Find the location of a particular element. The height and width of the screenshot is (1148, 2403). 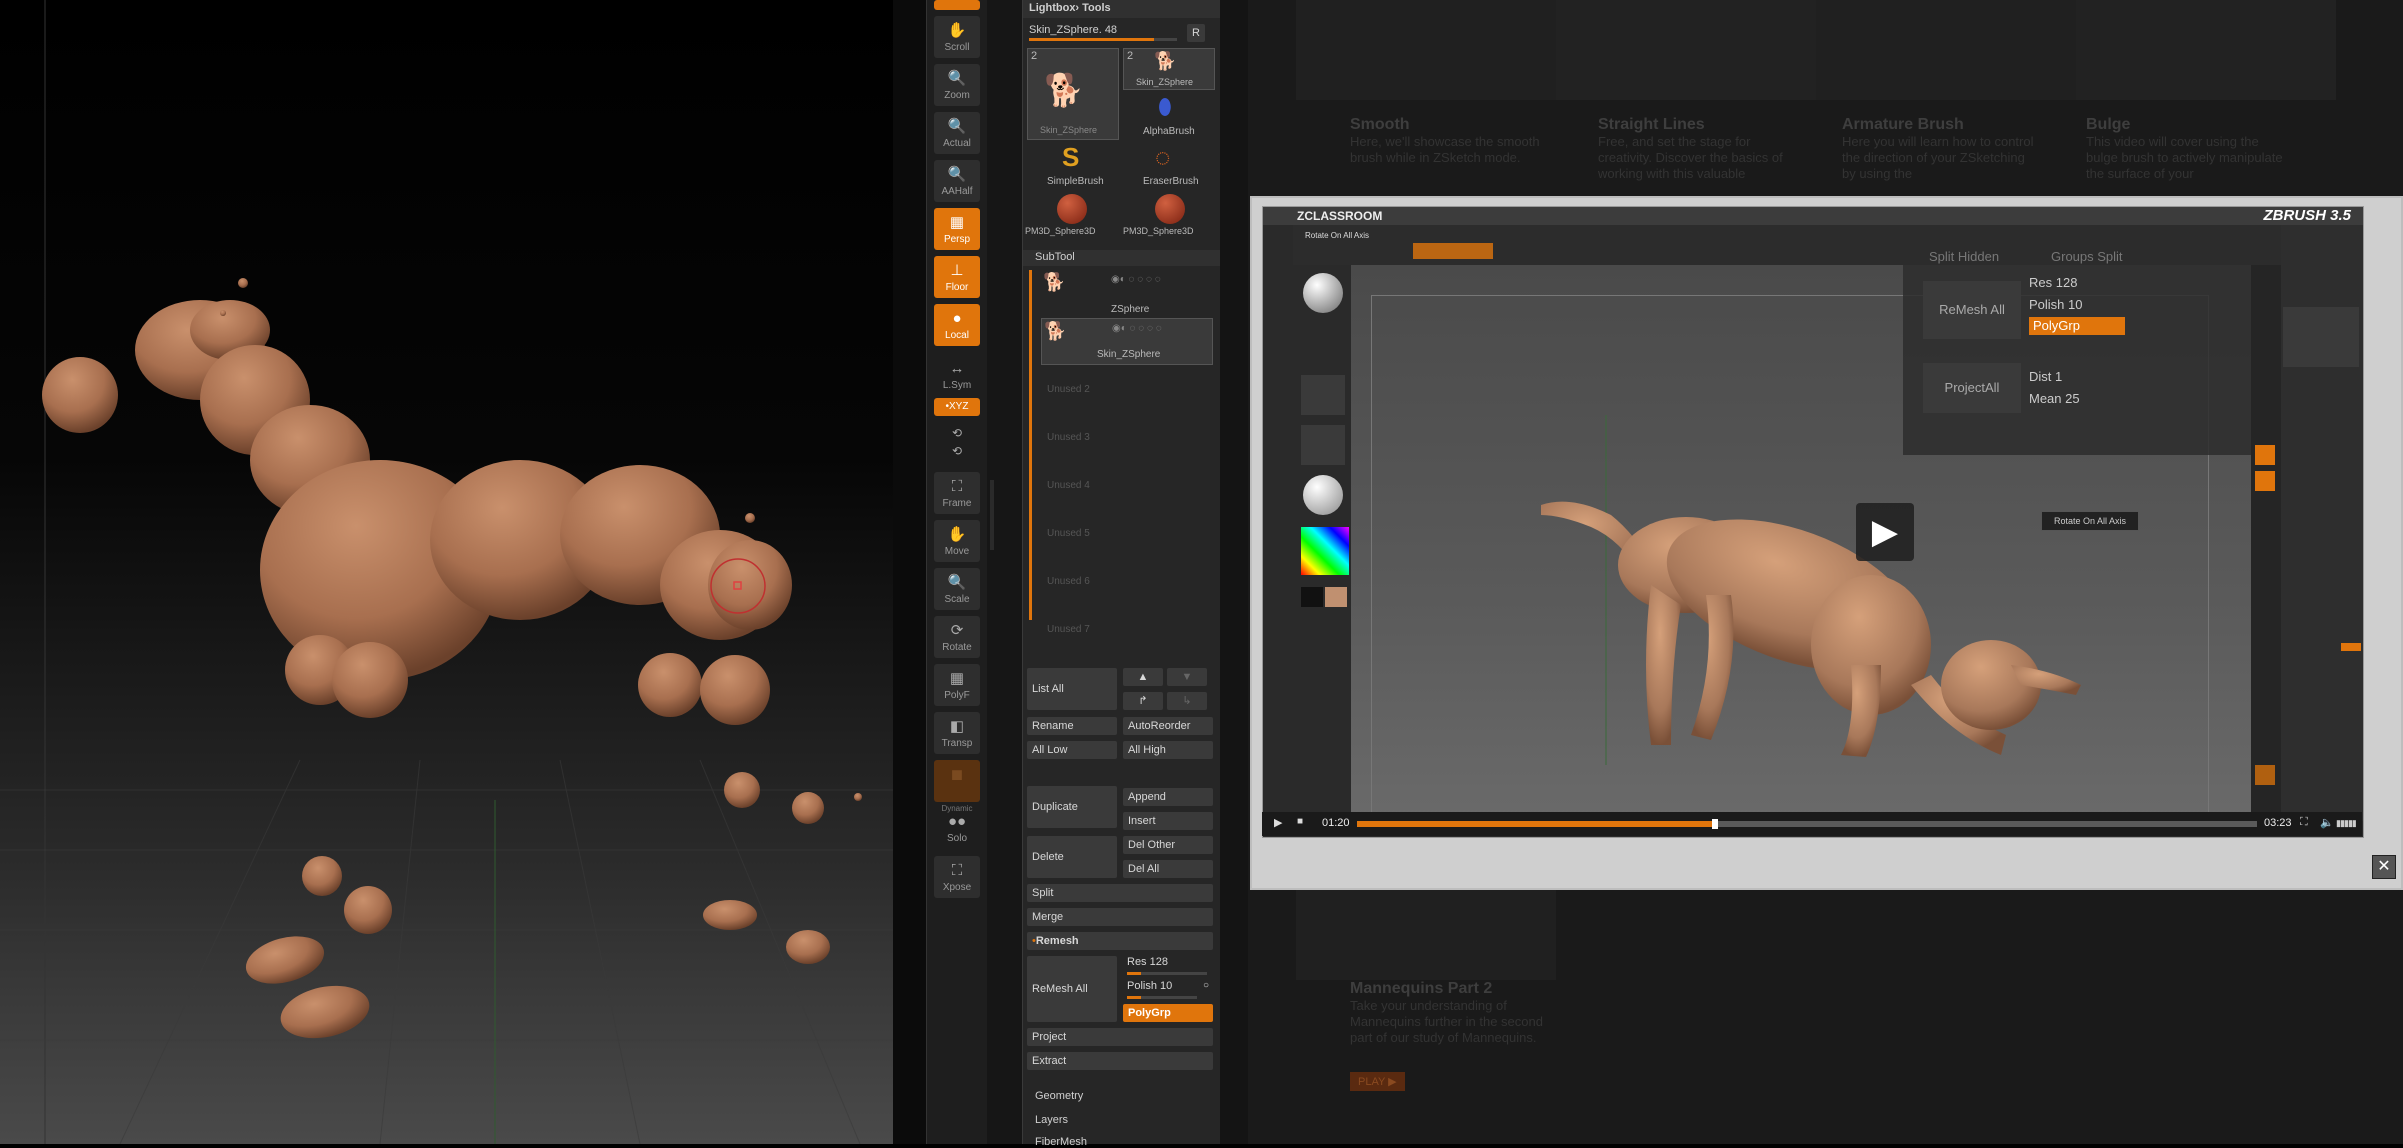

aahalf-button: 🔍 AAHalf is located at coordinates (957, 181).